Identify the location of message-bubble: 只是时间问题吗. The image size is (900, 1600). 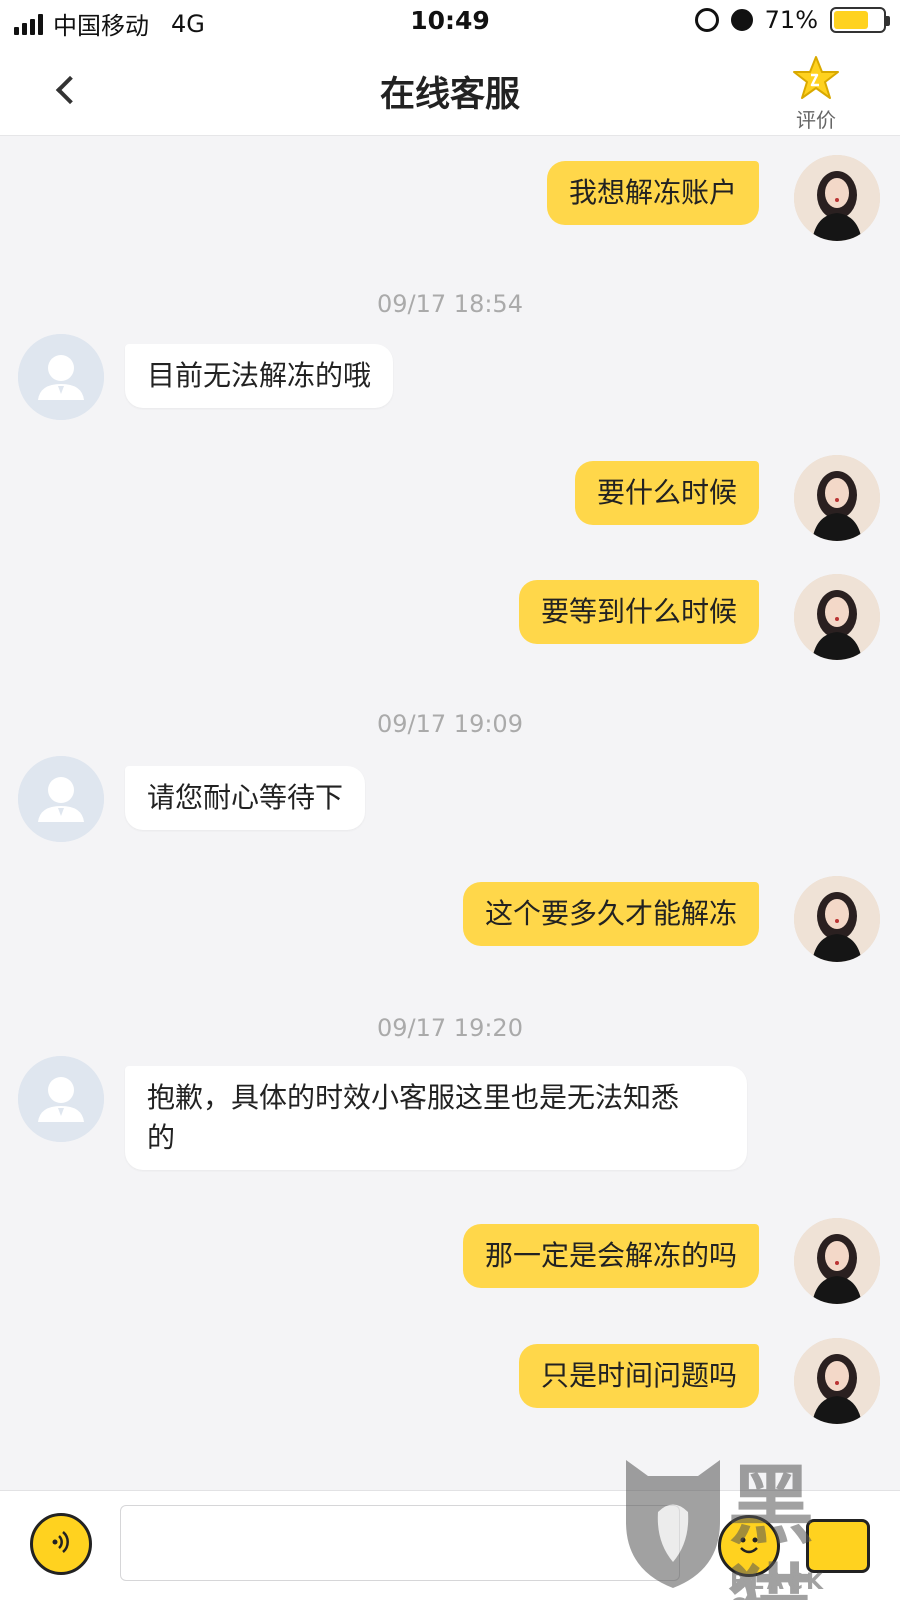
(638, 1376).